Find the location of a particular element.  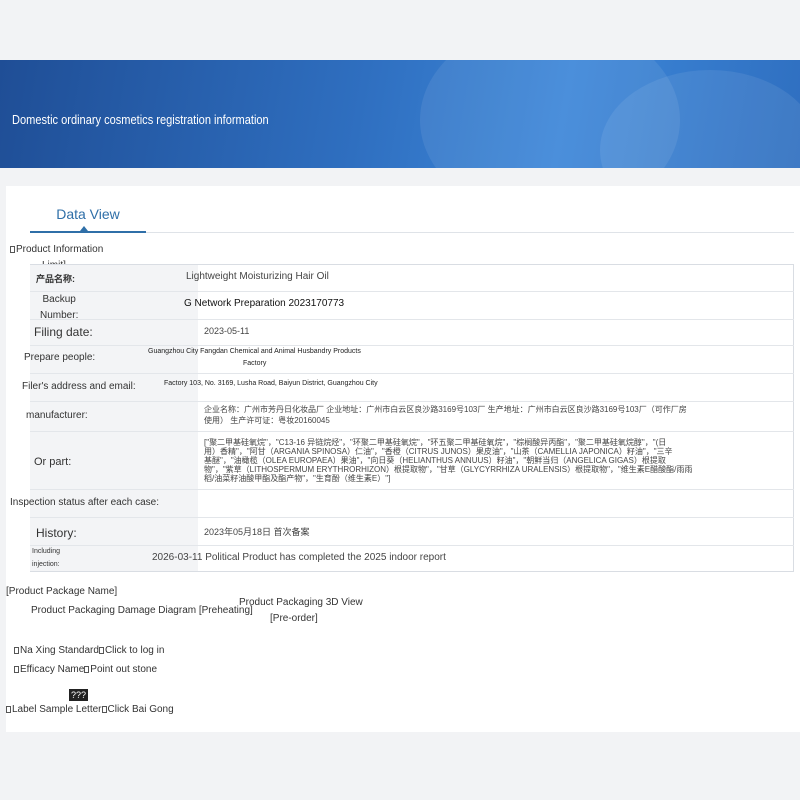

section-title: Product Information is located at coordinates (60, 249).